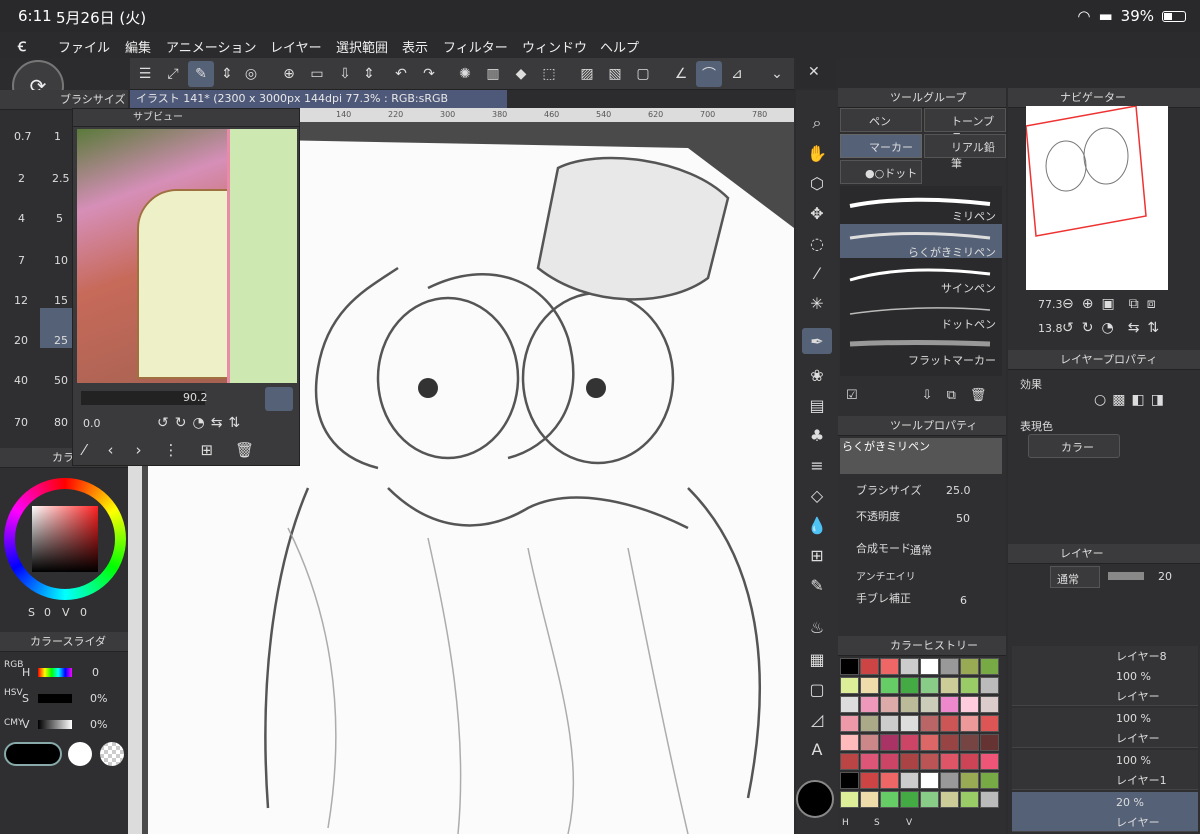 The height and width of the screenshot is (834, 1200). I want to click on brush-size-3: 2.5, so click(61, 178).